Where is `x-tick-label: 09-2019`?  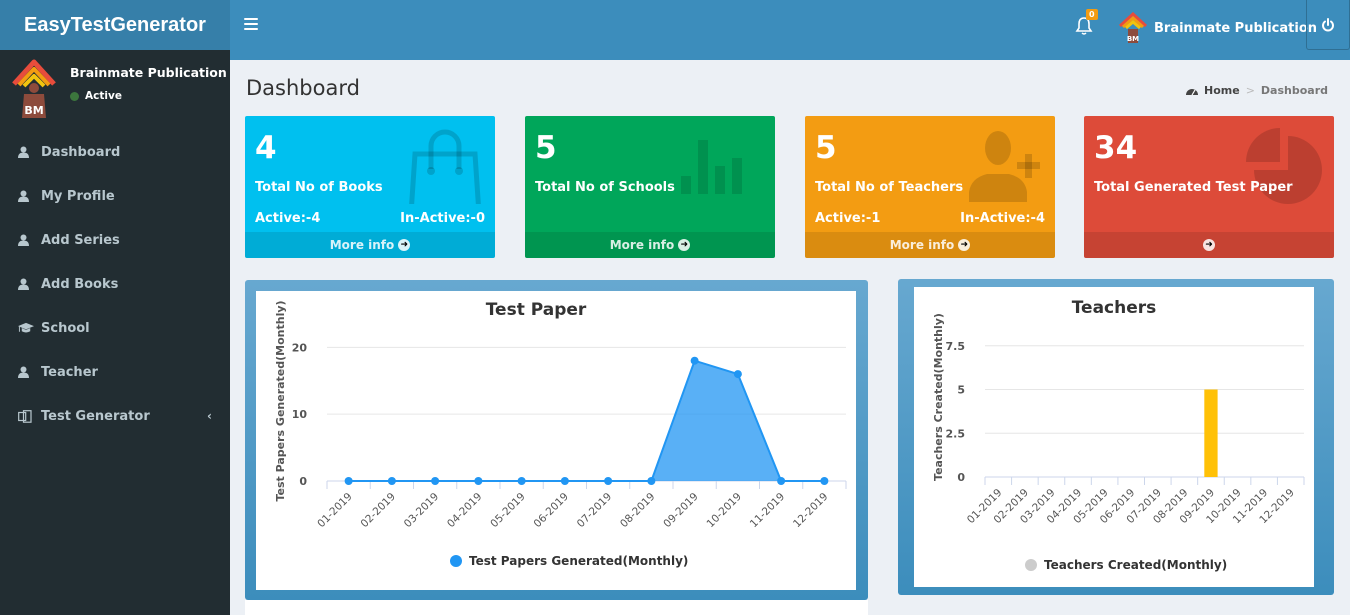
x-tick-label: 09-2019 is located at coordinates (681, 511).